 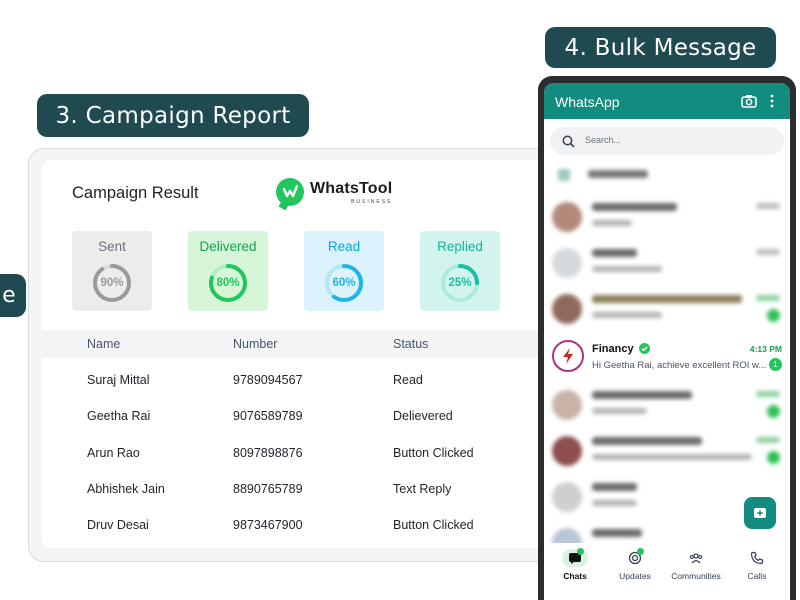 I want to click on stat-label: Replied, so click(x=460, y=246).